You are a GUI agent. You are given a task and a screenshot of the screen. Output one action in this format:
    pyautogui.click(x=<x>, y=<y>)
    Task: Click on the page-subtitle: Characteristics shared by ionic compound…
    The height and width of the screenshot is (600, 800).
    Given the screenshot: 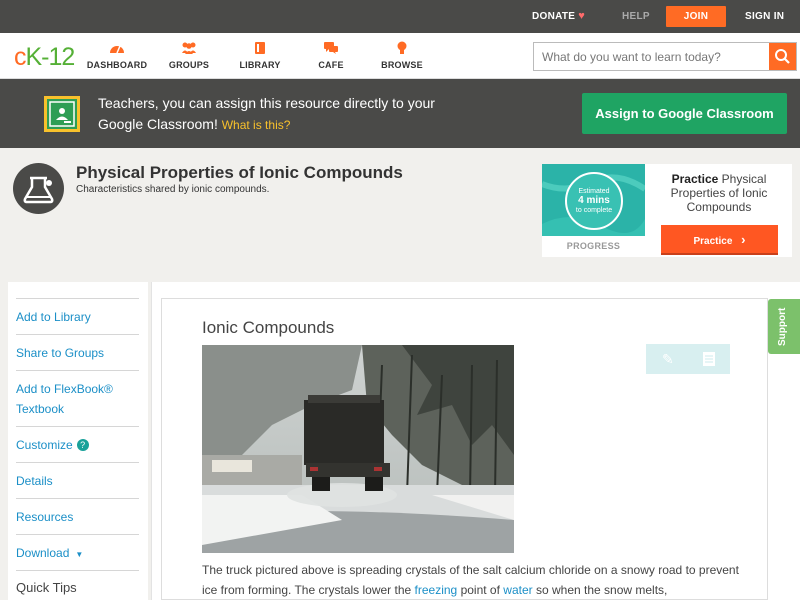 What is the action you would take?
    pyautogui.click(x=173, y=189)
    